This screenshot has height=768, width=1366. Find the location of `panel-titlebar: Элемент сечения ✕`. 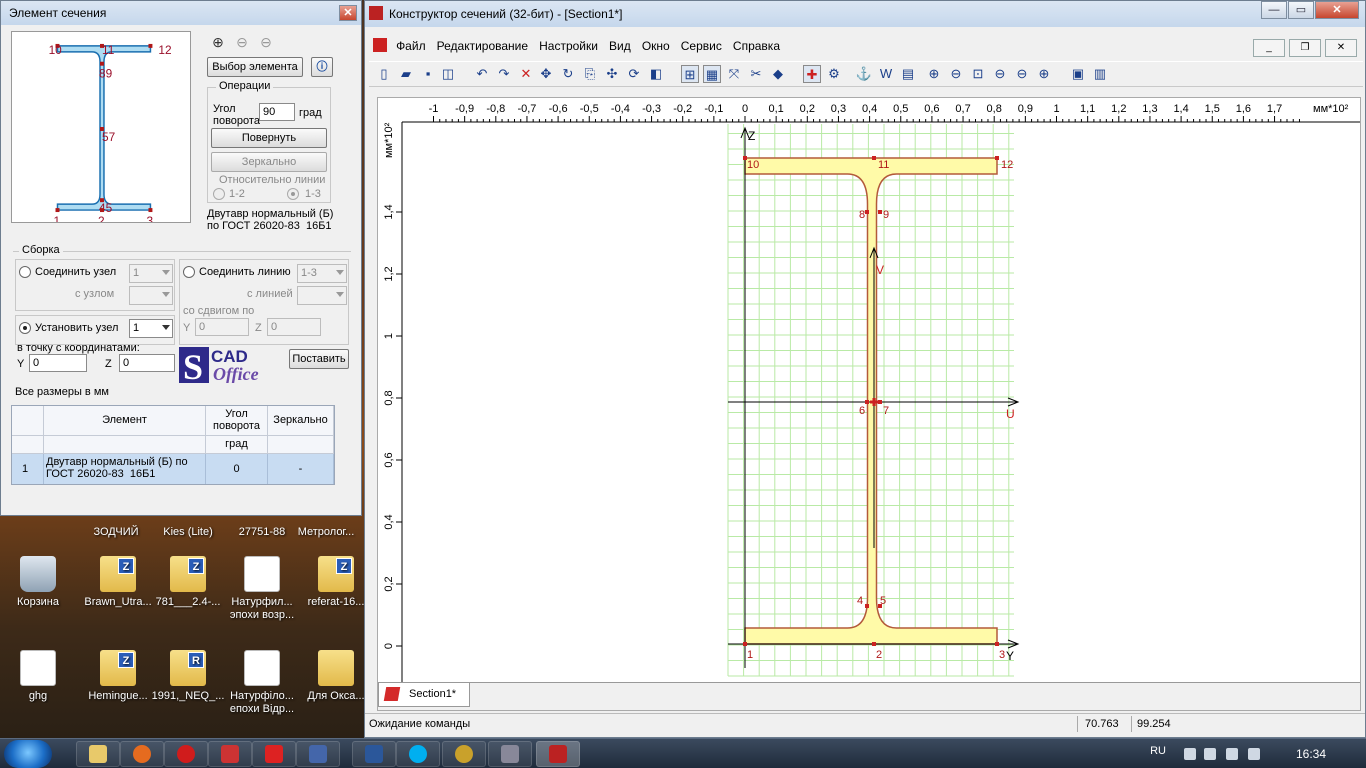

panel-titlebar: Элемент сечения ✕ is located at coordinates (181, 13).